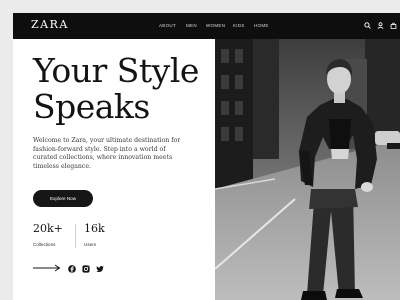 This screenshot has width=400, height=300. Describe the element at coordinates (75, 236) in the screenshot. I see `stat-divider` at that location.